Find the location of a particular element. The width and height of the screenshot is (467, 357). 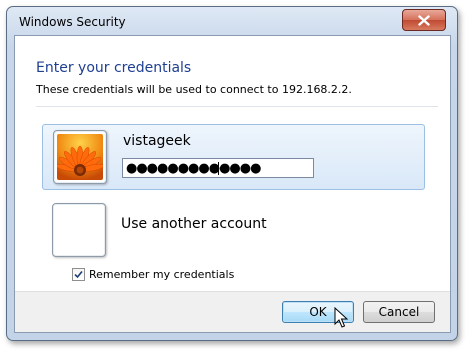

close-button is located at coordinates (424, 20).